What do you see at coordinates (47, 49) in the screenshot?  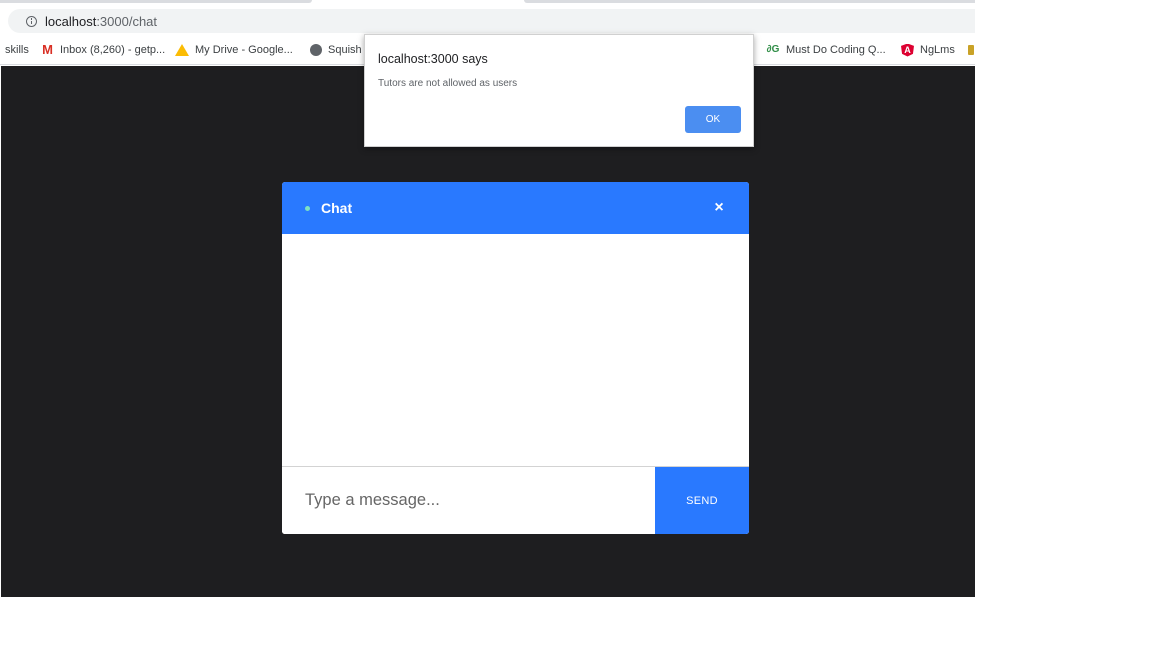 I see `gmail-icon: M` at bounding box center [47, 49].